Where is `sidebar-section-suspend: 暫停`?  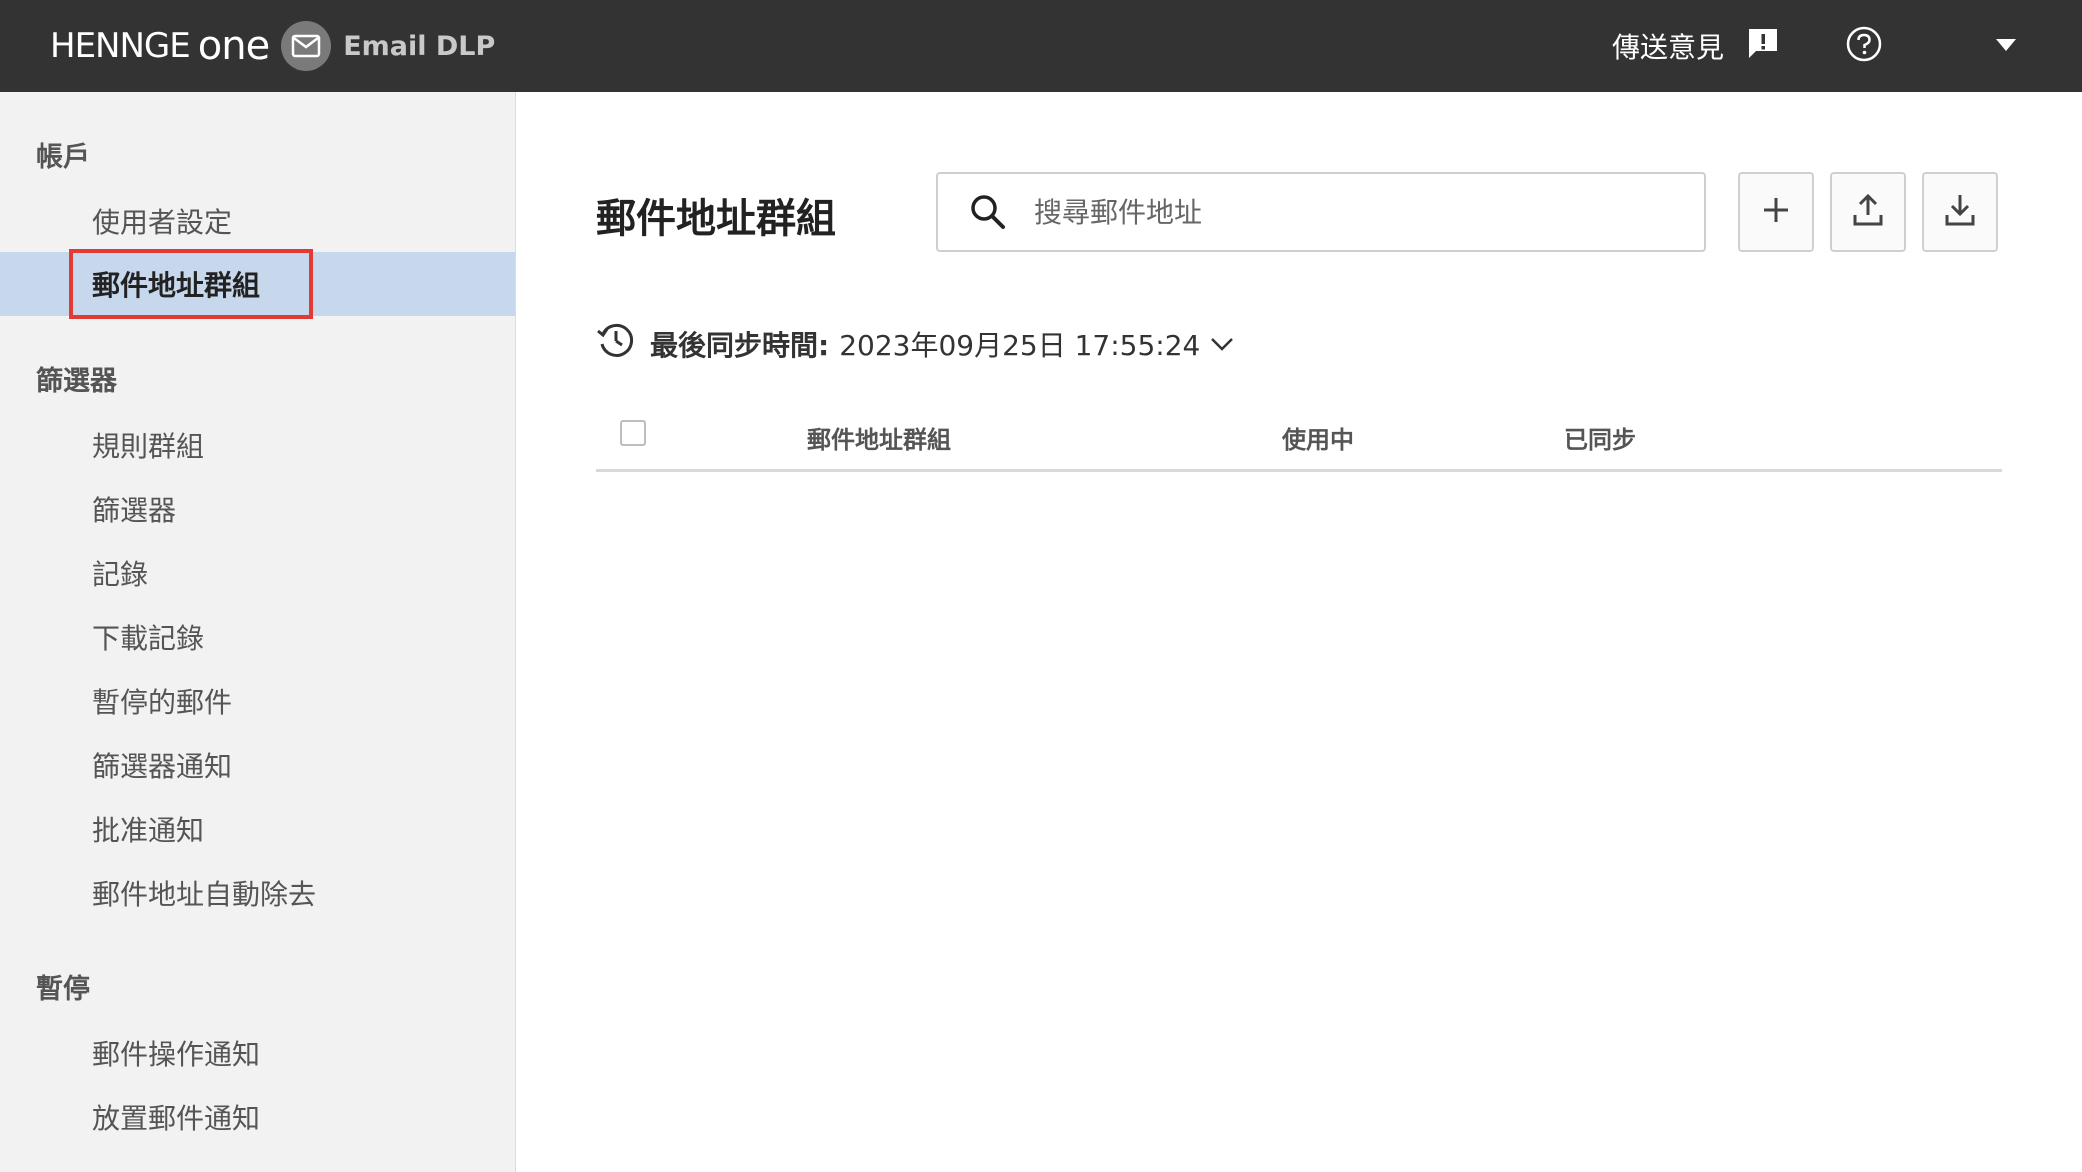 sidebar-section-suspend: 暫停 is located at coordinates (63, 989).